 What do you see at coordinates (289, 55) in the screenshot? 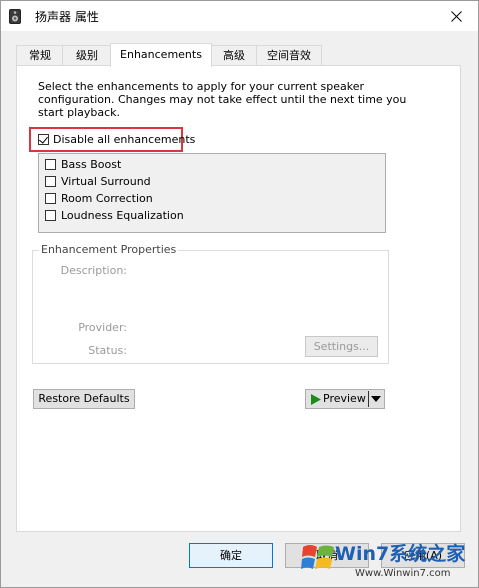
I see `tab-spatial-sound: 空间音效` at bounding box center [289, 55].